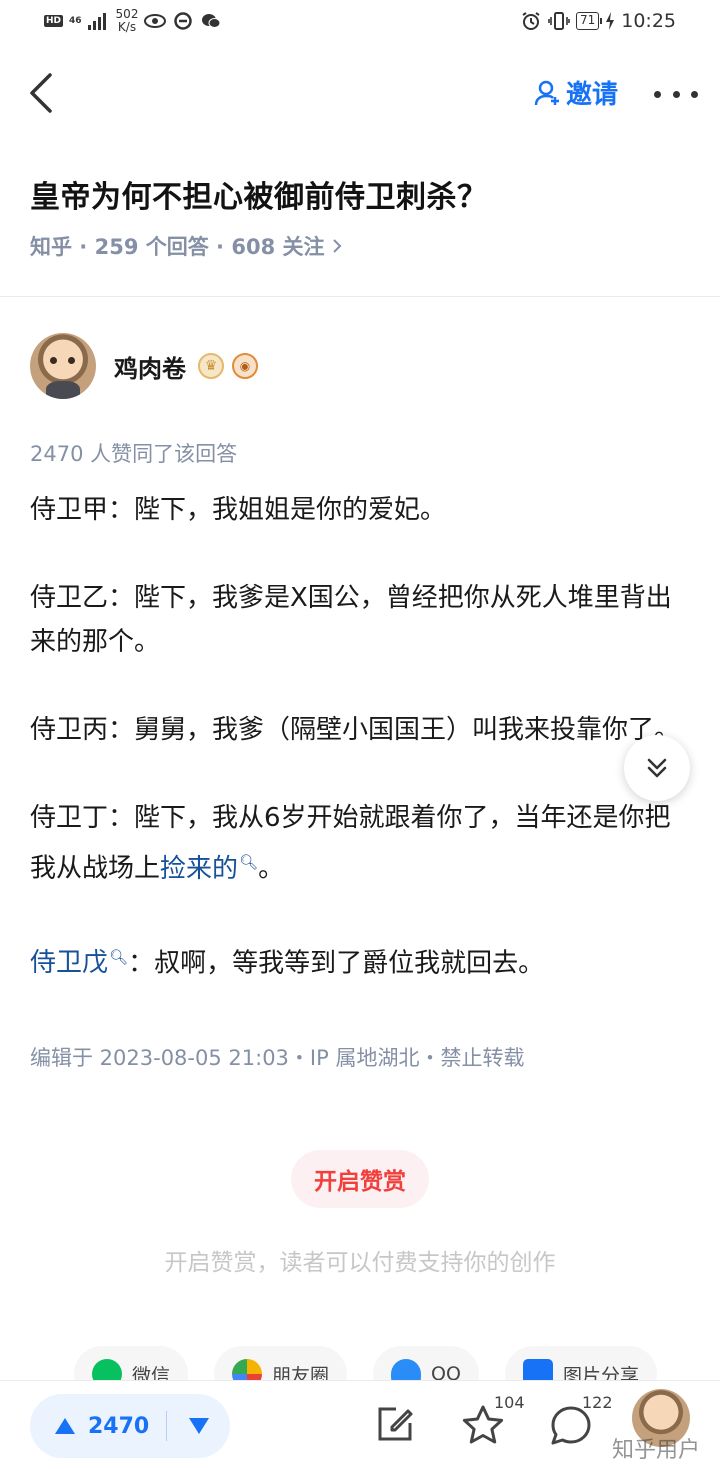 The height and width of the screenshot is (1469, 720). What do you see at coordinates (559, 21) in the screenshot?
I see `vibrate-icon` at bounding box center [559, 21].